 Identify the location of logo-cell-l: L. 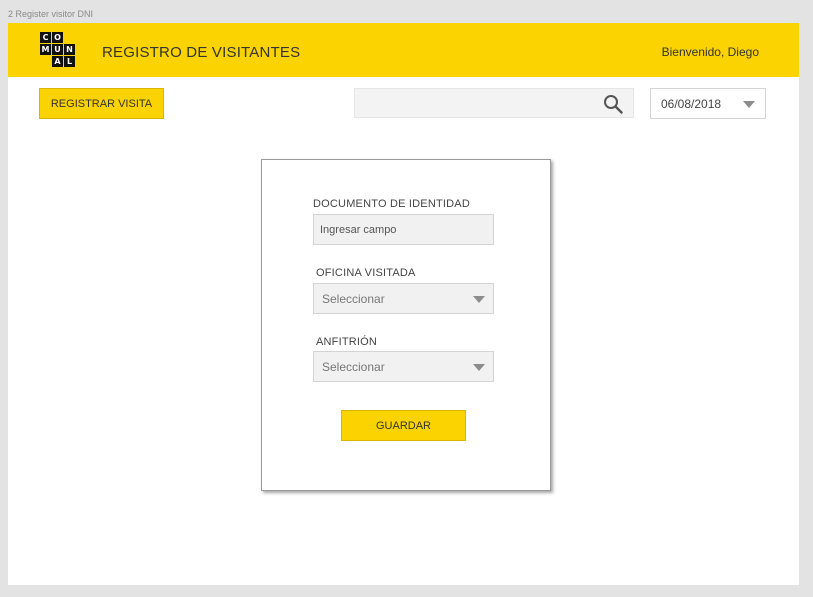
(69, 61).